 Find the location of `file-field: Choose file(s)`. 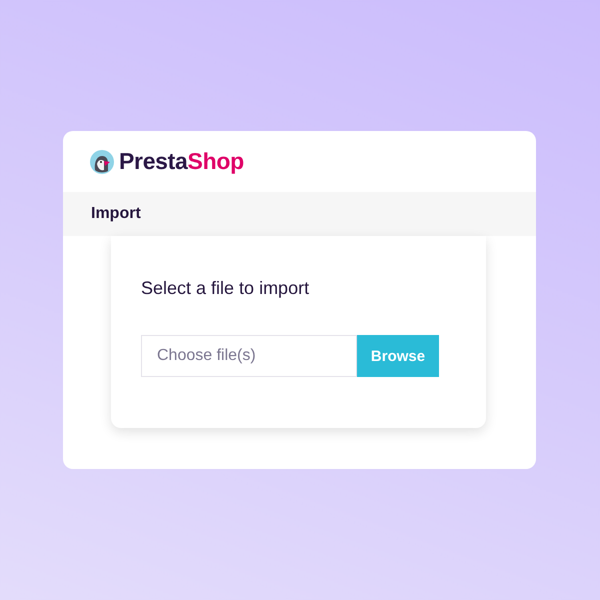

file-field: Choose file(s) is located at coordinates (249, 356).